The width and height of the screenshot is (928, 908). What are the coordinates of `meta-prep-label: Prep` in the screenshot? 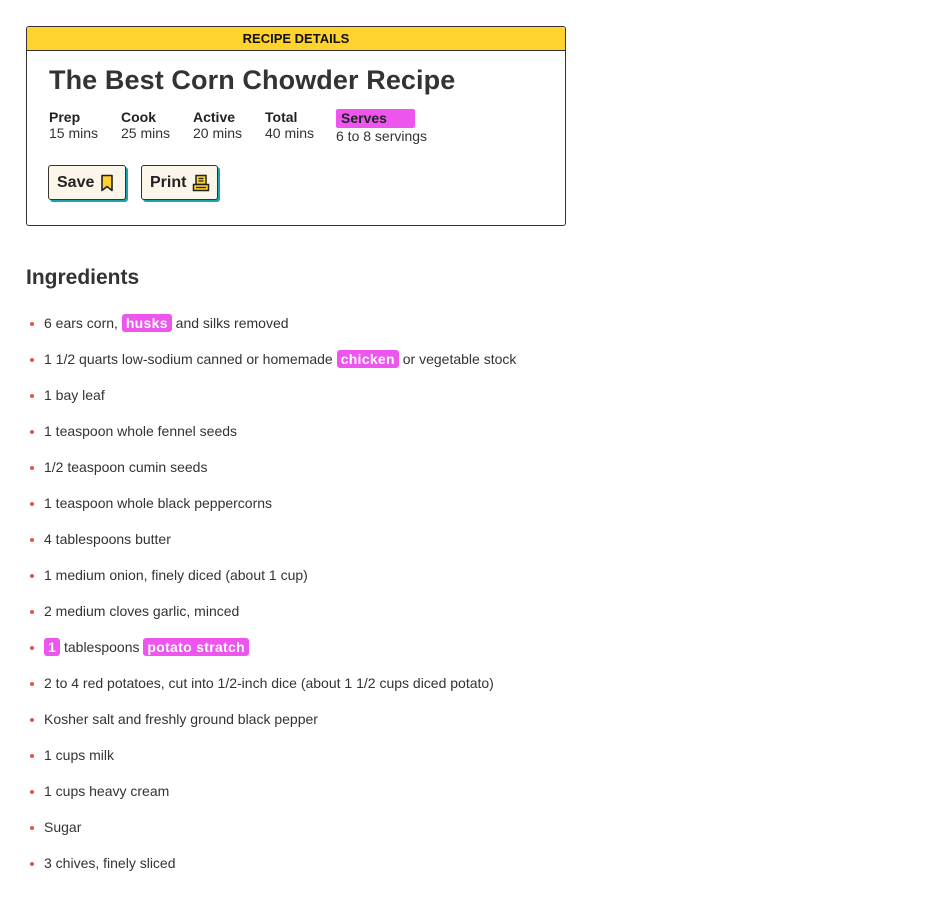 It's located at (65, 117).